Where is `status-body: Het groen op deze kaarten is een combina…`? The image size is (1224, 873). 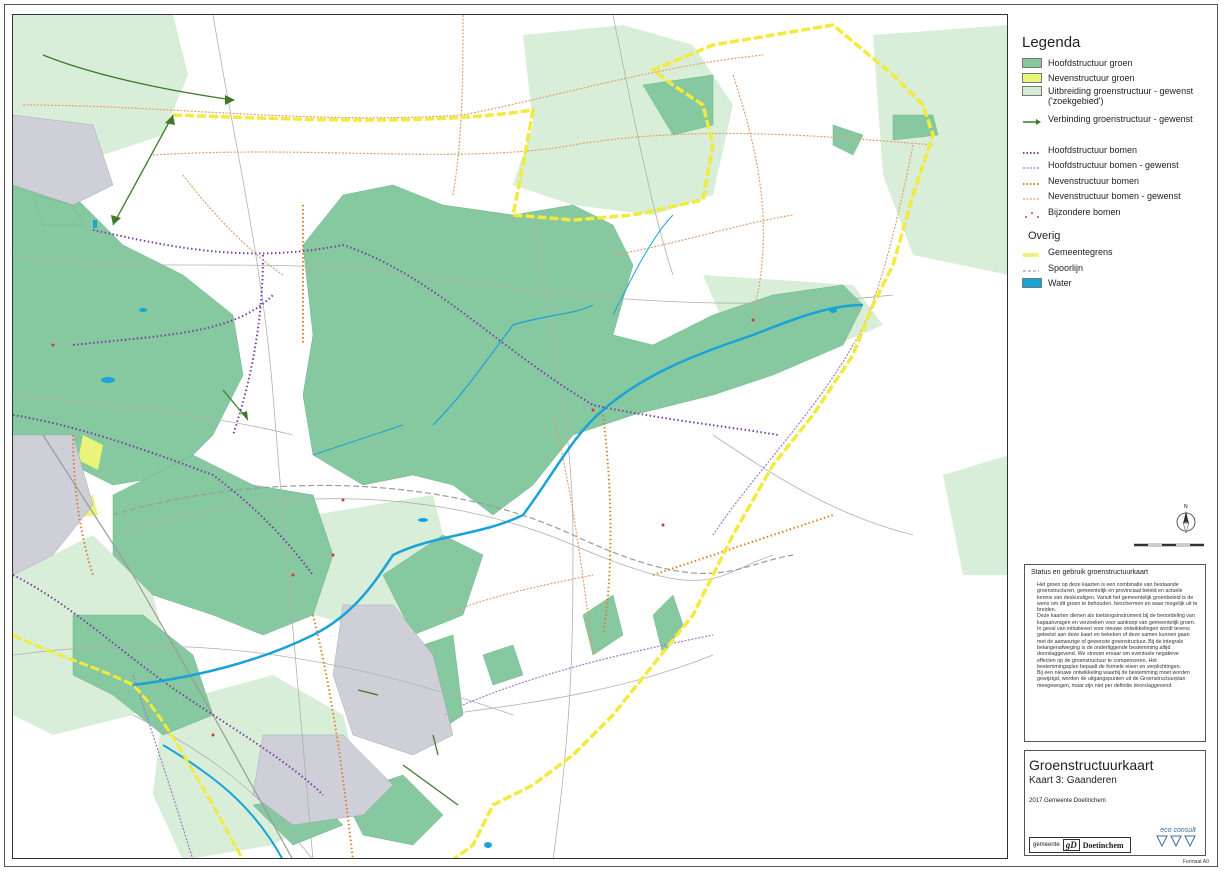
status-body: Het groen op deze kaarten is een combina… is located at coordinates (1118, 635).